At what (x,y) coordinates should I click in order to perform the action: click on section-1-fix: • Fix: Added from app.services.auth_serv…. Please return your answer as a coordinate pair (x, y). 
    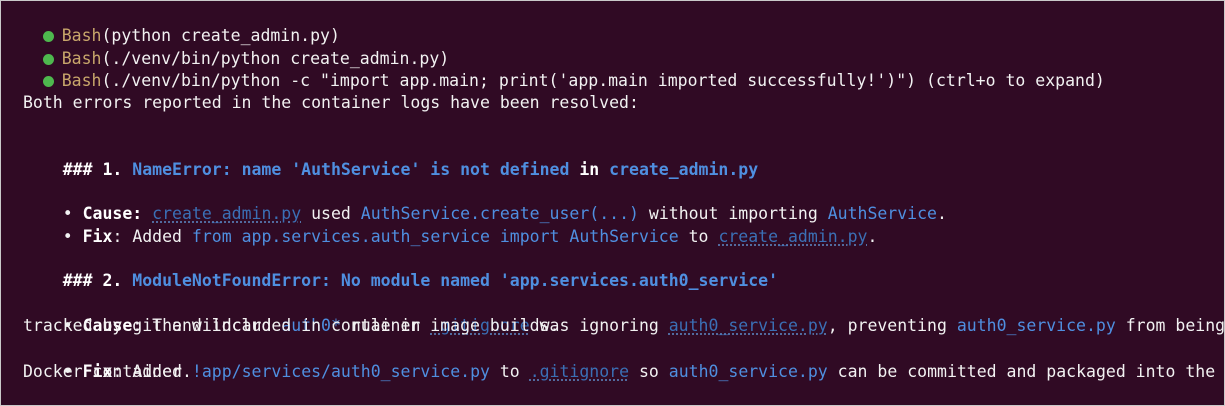
    Looking at the image, I should click on (470, 236).